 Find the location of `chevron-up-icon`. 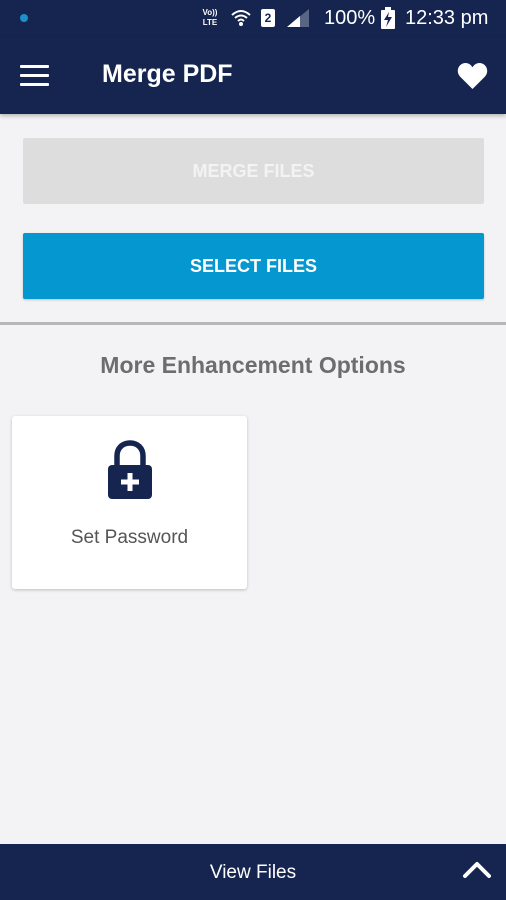

chevron-up-icon is located at coordinates (477, 869).